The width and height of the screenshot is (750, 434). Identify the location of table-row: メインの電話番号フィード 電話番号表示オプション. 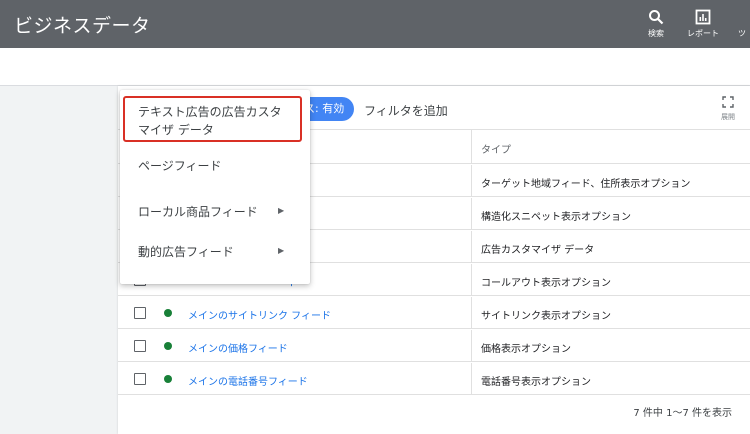
(434, 379).